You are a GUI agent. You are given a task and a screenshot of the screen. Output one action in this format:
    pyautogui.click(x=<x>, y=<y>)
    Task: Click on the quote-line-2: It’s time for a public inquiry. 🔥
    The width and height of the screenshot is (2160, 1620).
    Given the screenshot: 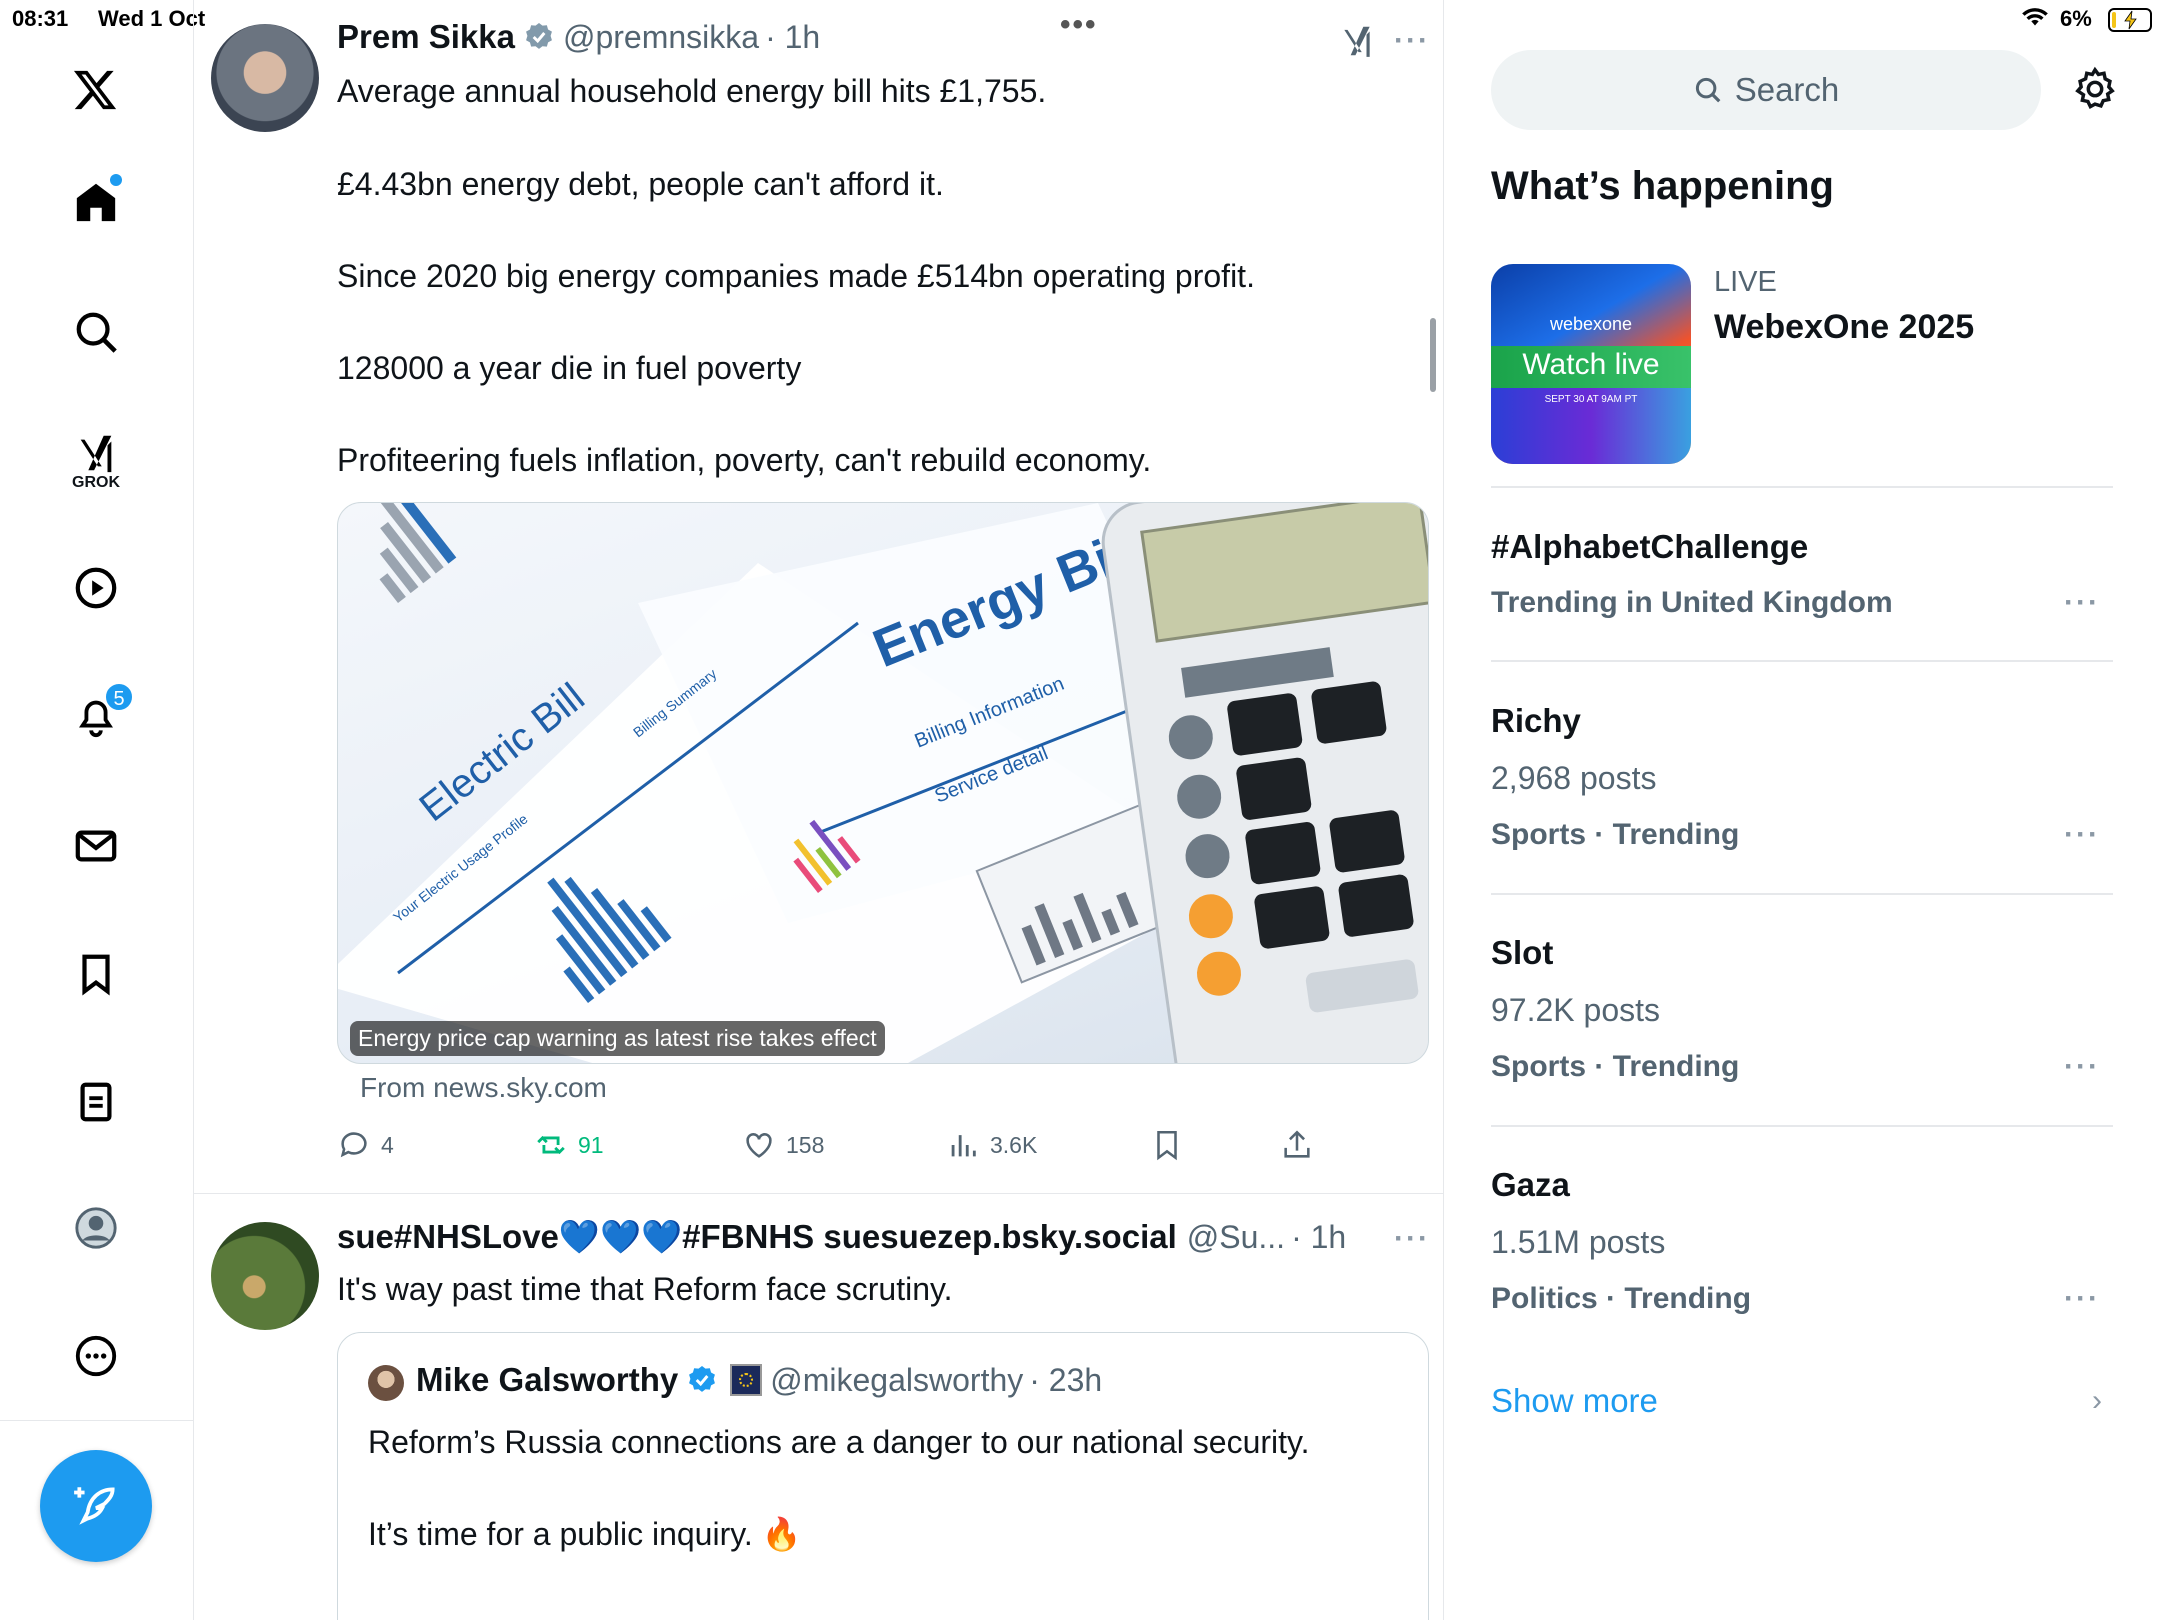 What is the action you would take?
    pyautogui.click(x=585, y=1534)
    